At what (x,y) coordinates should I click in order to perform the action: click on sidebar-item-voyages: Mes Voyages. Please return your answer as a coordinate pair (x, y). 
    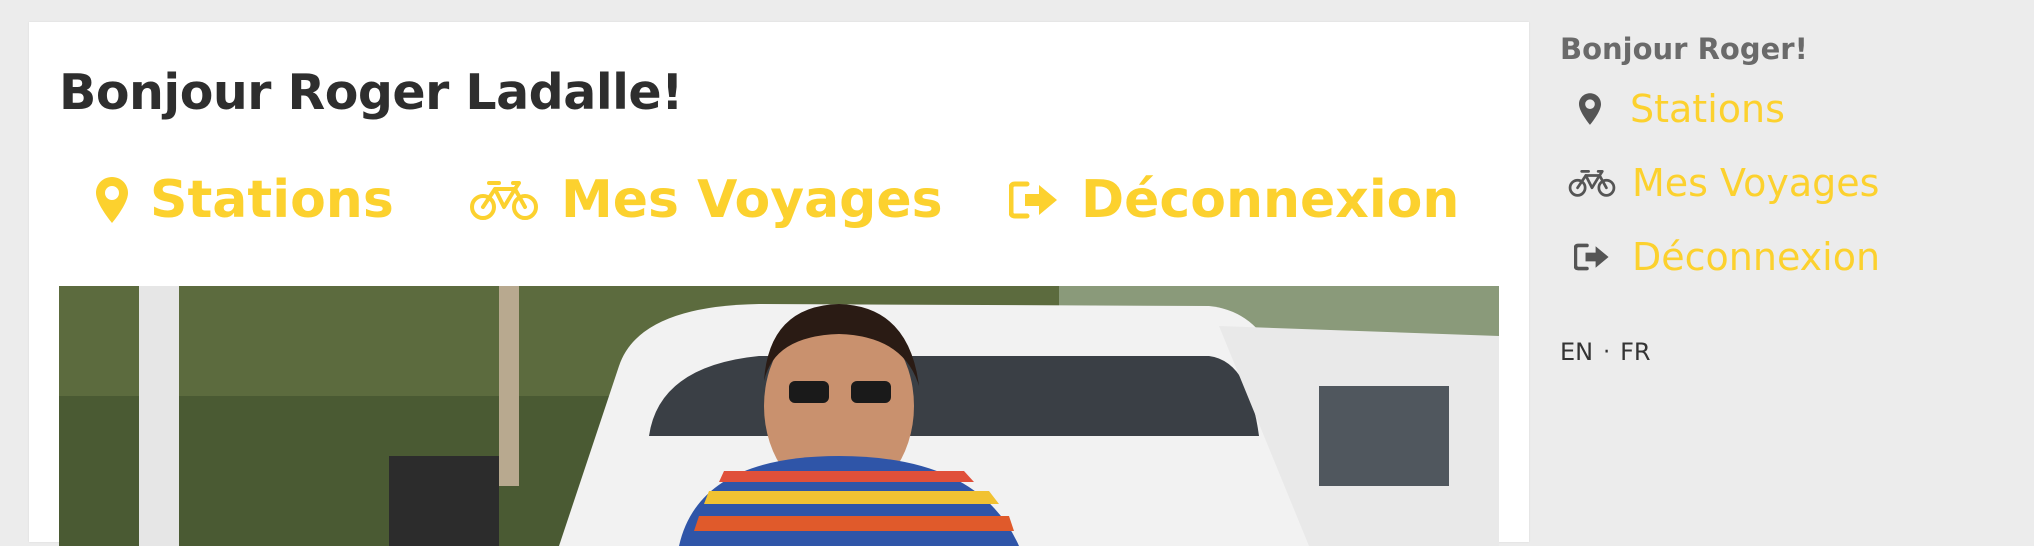
    Looking at the image, I should click on (1723, 183).